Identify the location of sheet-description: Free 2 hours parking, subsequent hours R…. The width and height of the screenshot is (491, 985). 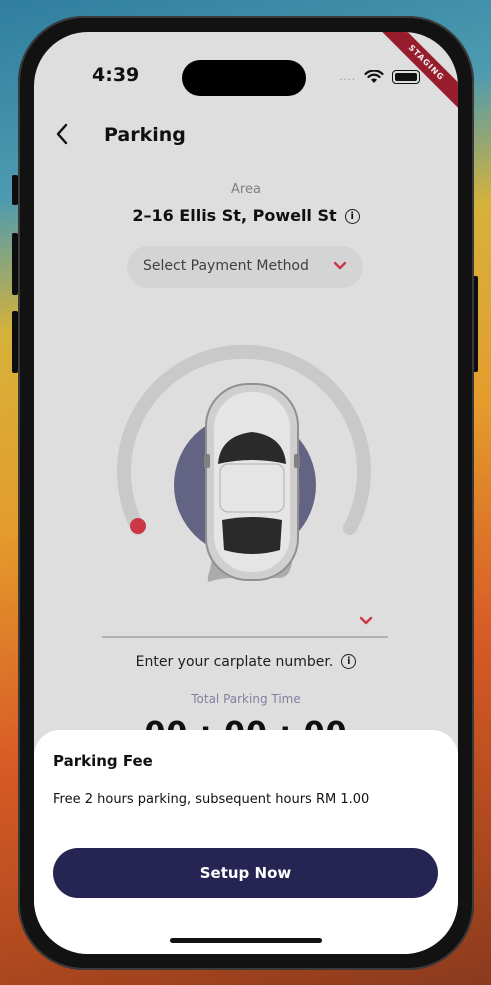
(211, 799).